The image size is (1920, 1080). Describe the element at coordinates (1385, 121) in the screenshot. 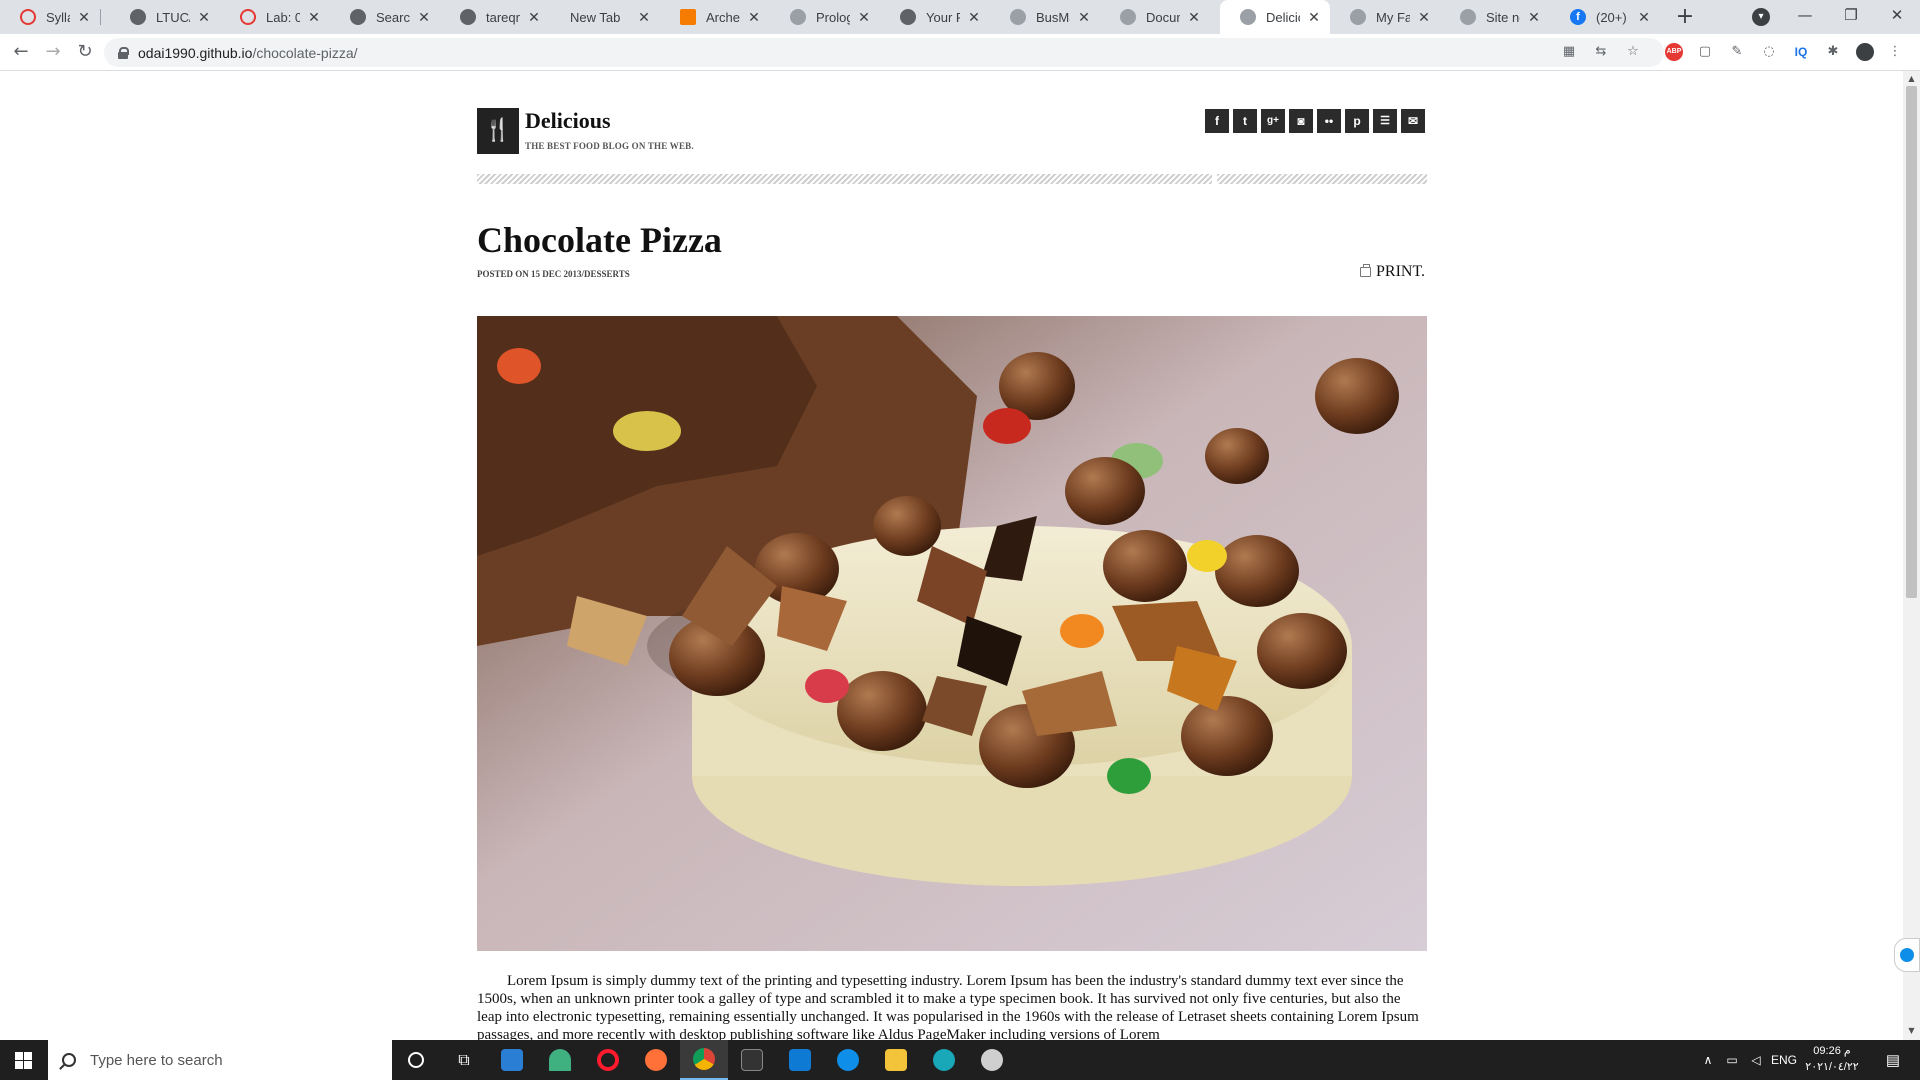

I see `rss-icon: ☰` at that location.